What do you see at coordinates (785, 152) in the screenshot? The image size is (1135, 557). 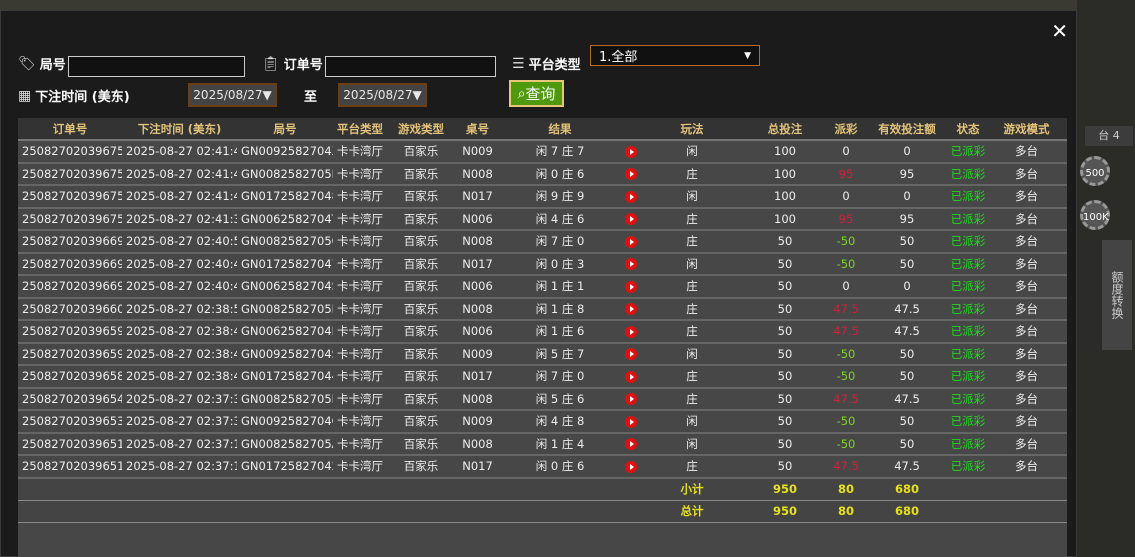 I see `cell-total-bet: 100` at bounding box center [785, 152].